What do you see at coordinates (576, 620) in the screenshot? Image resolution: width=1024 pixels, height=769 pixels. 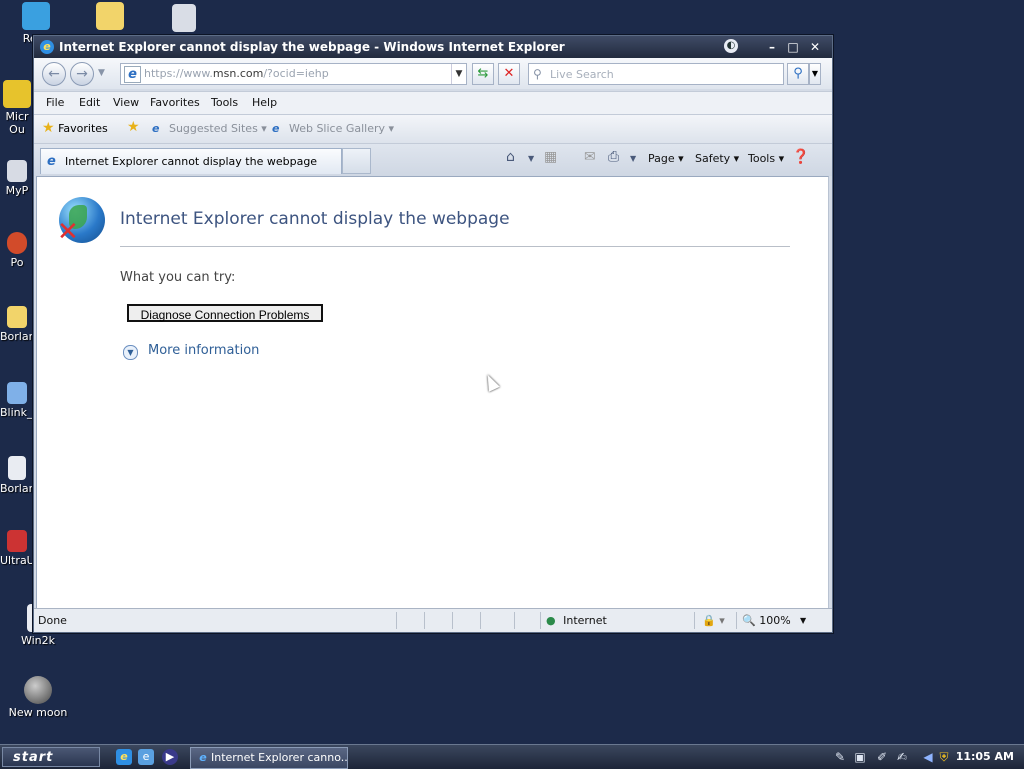 I see `internet-zone: ● Internet` at bounding box center [576, 620].